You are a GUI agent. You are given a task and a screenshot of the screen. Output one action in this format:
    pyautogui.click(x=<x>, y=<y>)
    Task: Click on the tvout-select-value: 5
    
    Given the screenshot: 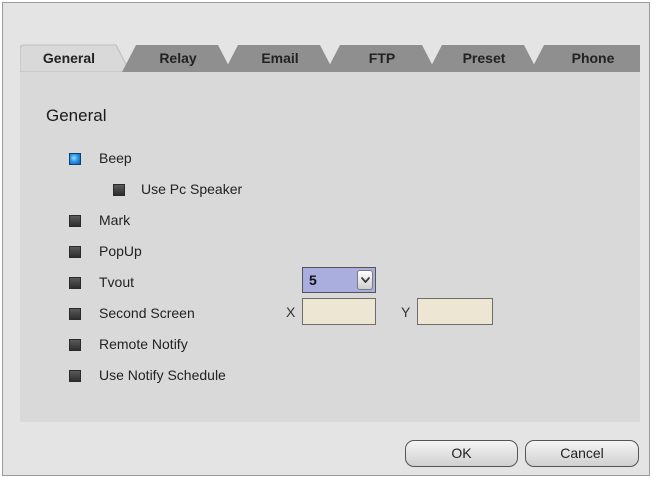 What is the action you would take?
    pyautogui.click(x=313, y=280)
    